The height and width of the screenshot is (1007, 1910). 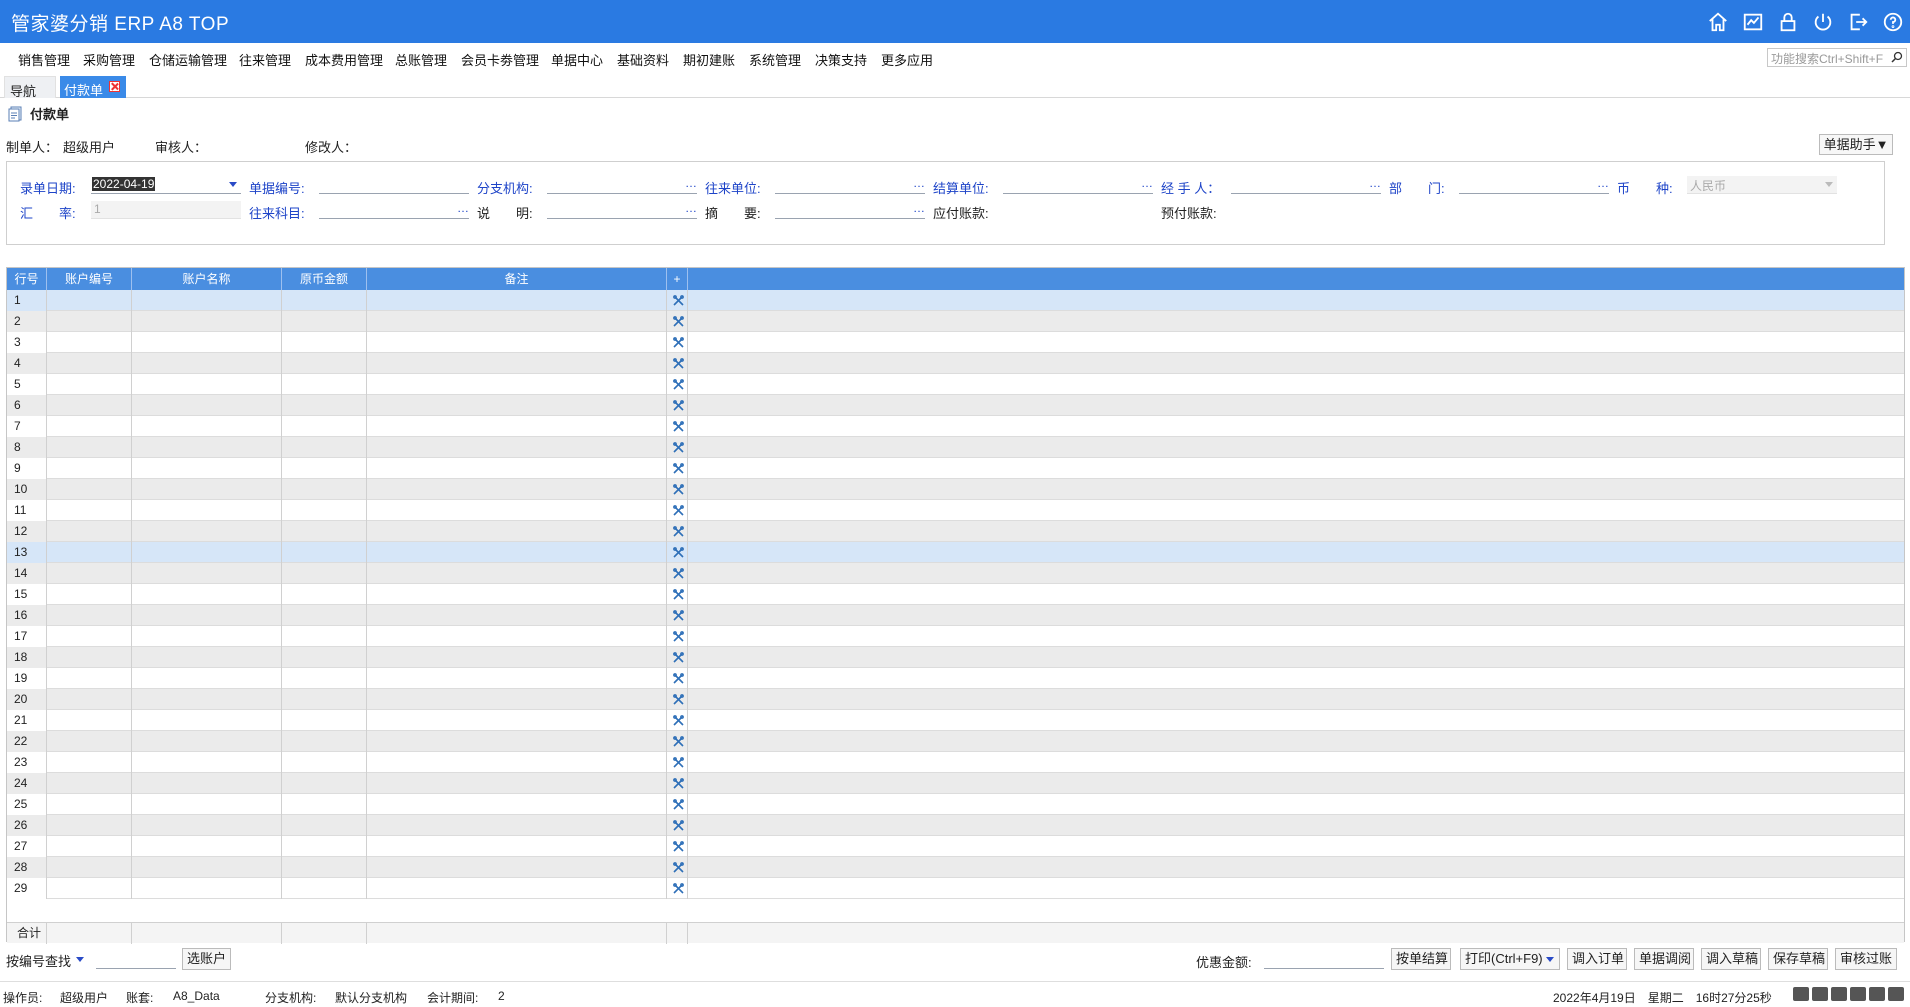 What do you see at coordinates (1762, 185) in the screenshot?
I see `currency-select: 人民币` at bounding box center [1762, 185].